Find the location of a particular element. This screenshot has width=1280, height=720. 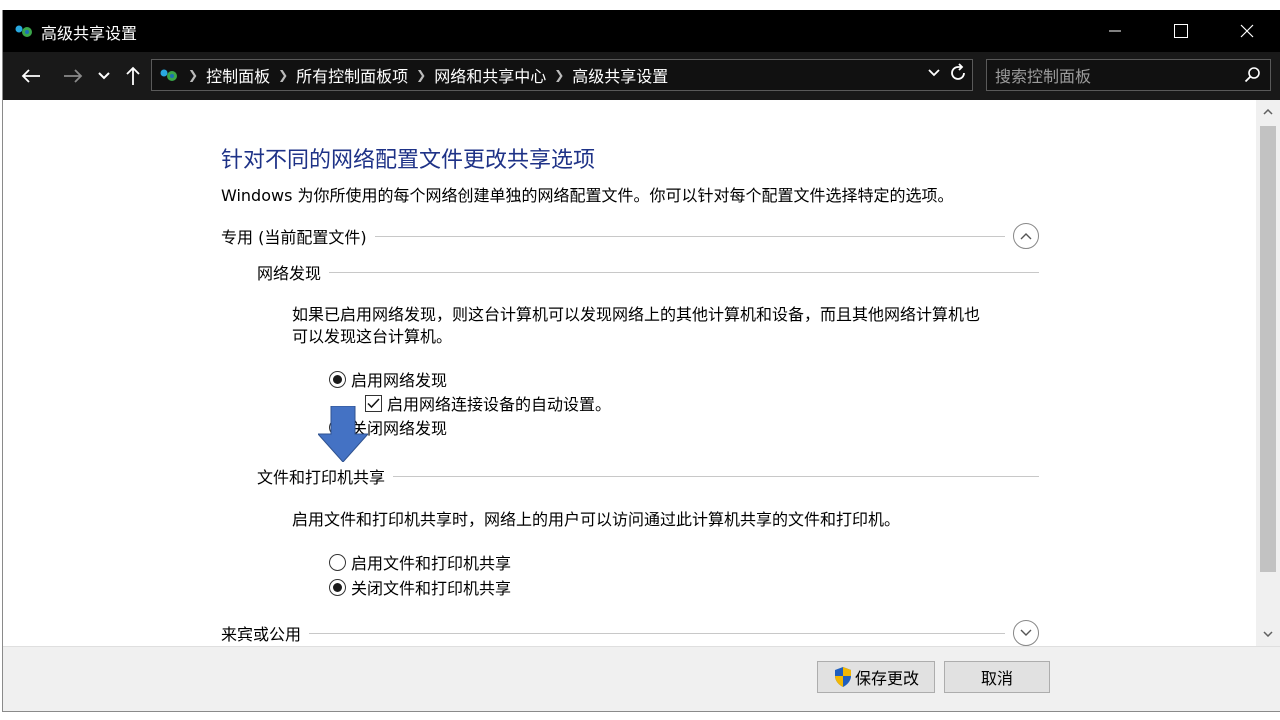

back-button is located at coordinates (31, 76).